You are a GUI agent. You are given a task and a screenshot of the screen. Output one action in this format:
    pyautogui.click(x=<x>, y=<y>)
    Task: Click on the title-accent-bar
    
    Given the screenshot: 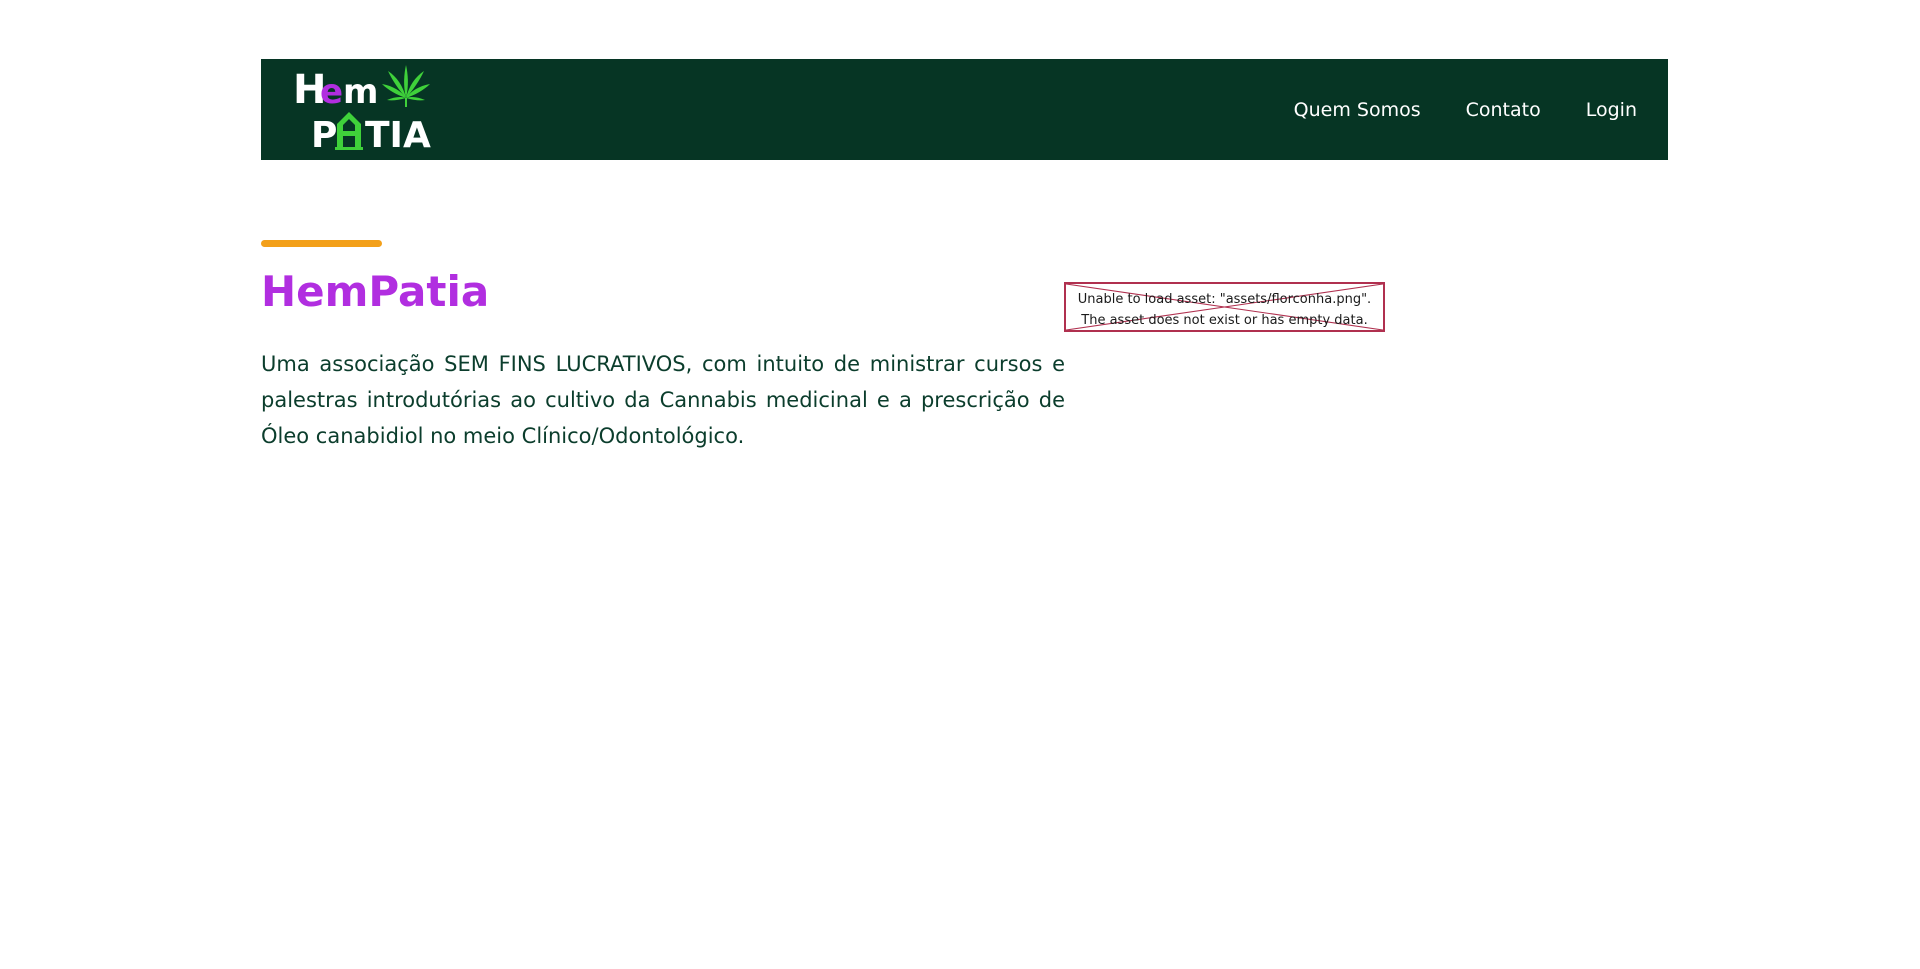 What is the action you would take?
    pyautogui.click(x=321, y=243)
    